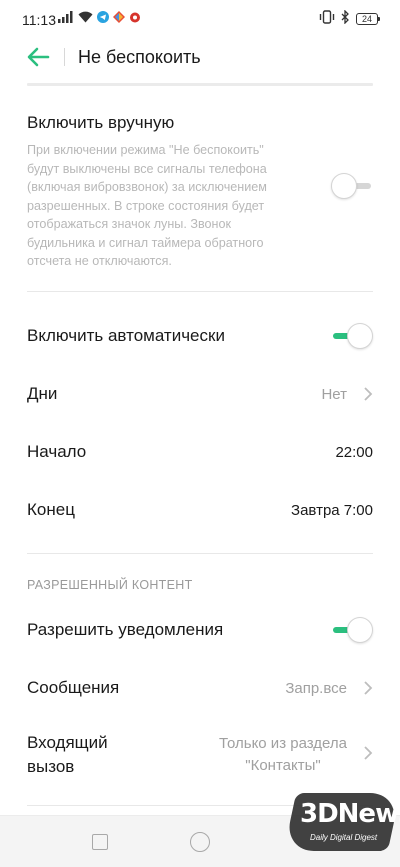  I want to click on end-time-row: Конец Завтра 7:00, so click(200, 511).